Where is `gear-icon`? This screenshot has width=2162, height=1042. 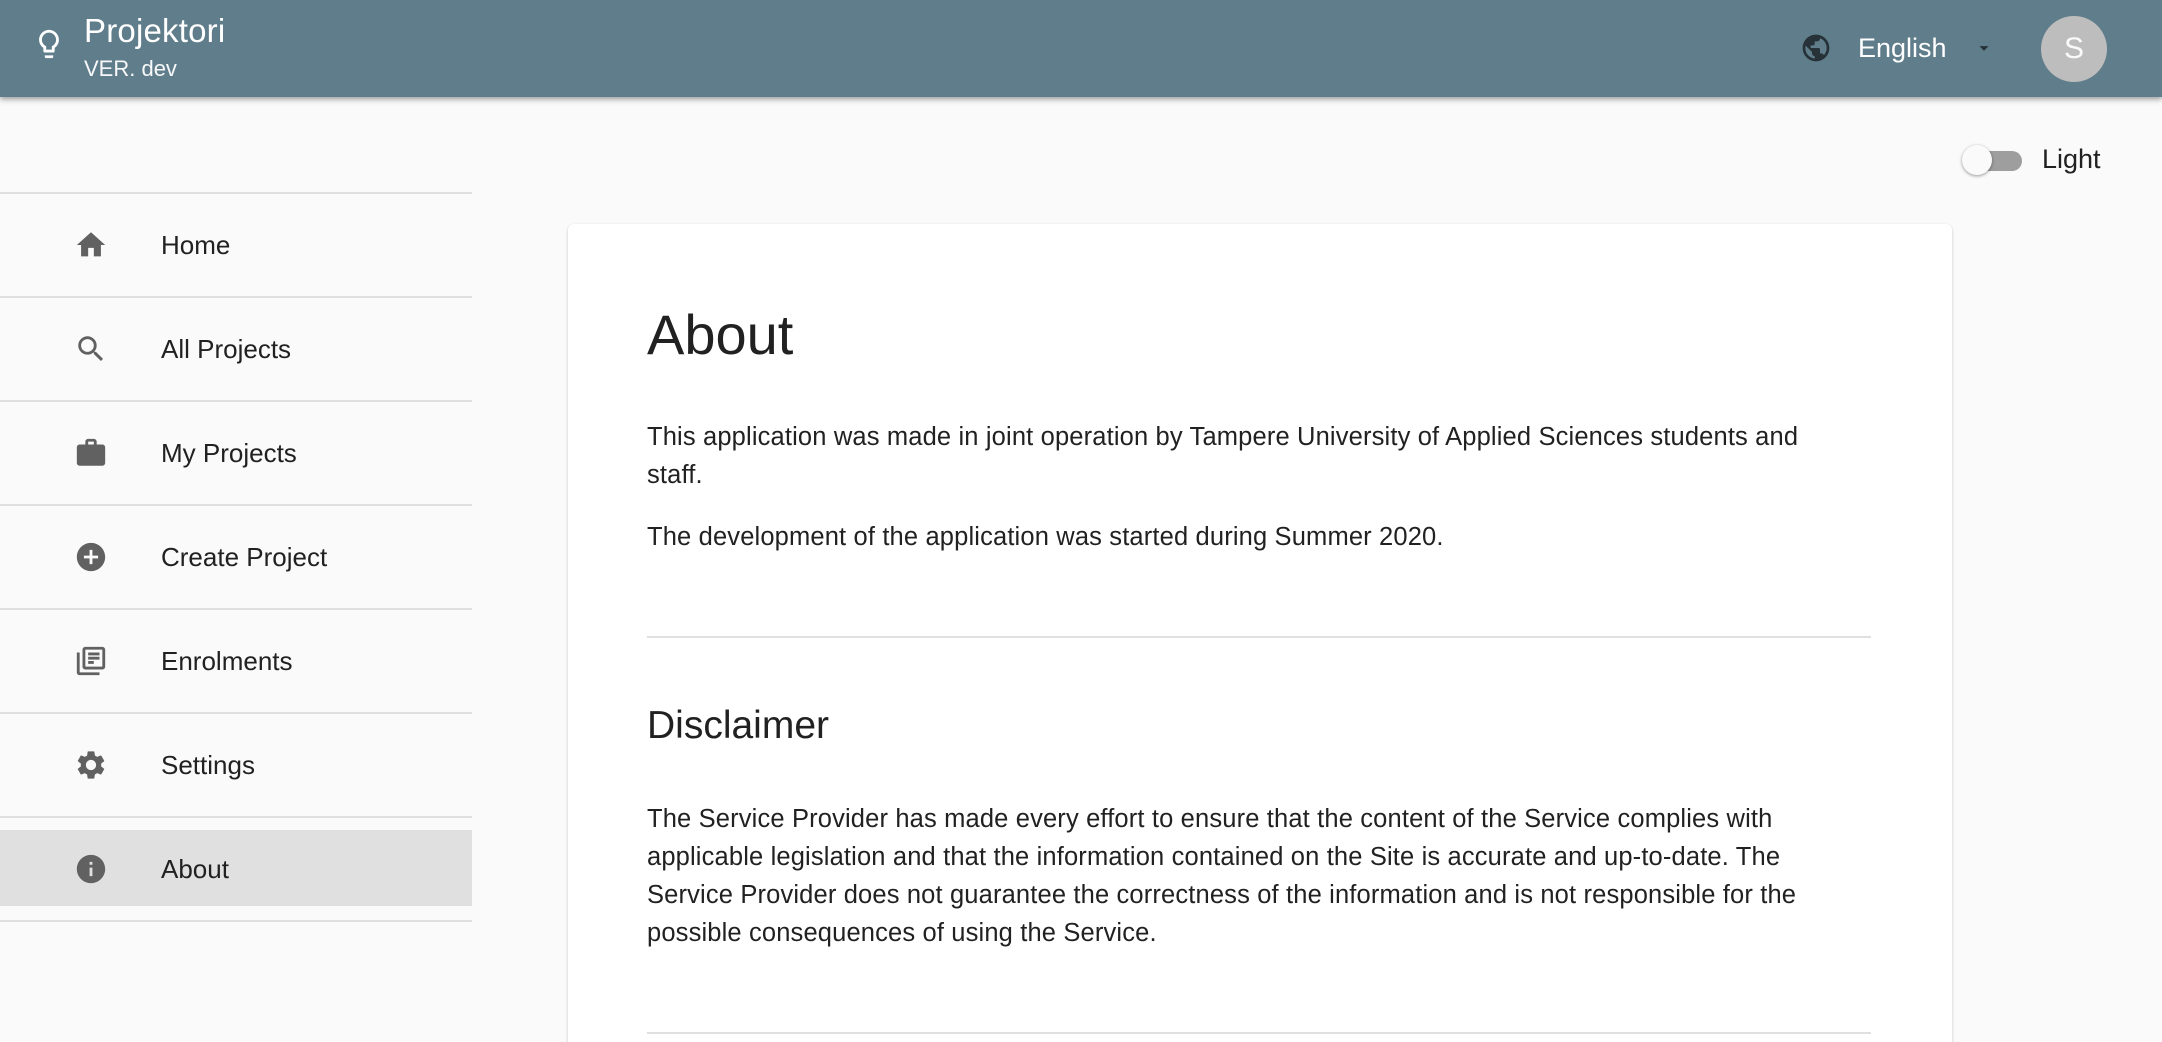 gear-icon is located at coordinates (91, 765).